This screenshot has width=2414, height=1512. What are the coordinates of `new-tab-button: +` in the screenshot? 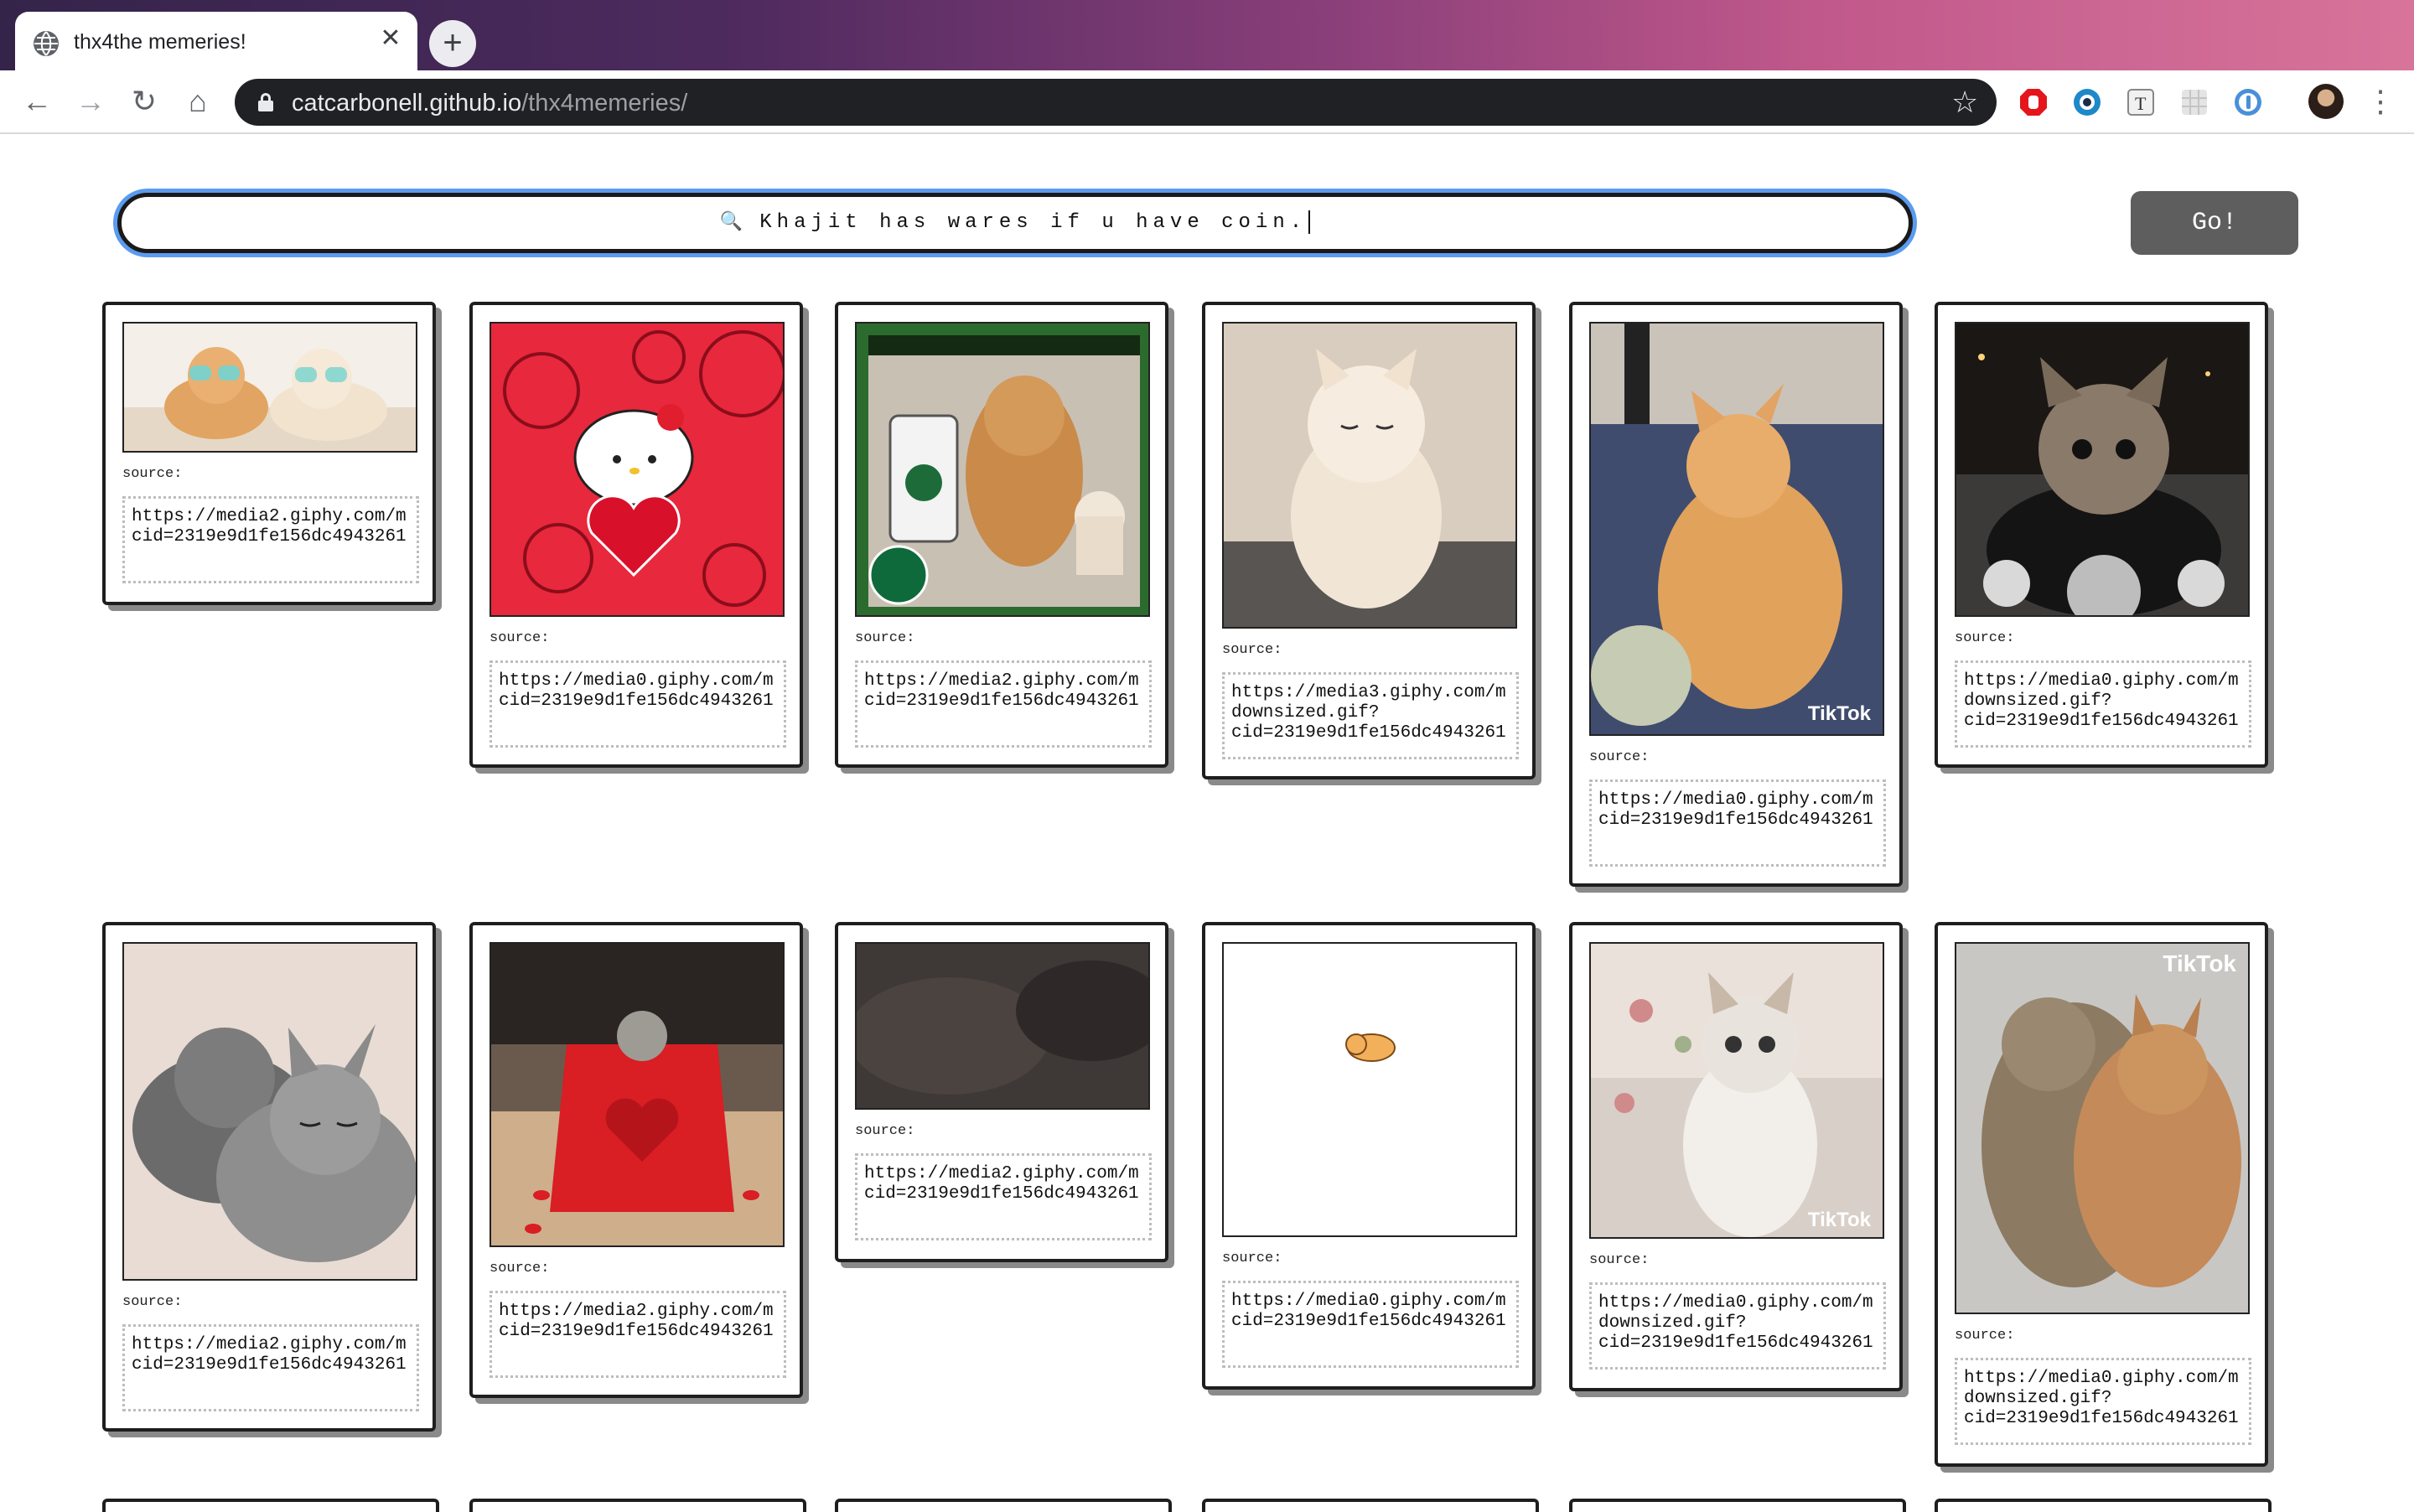 It's located at (453, 43).